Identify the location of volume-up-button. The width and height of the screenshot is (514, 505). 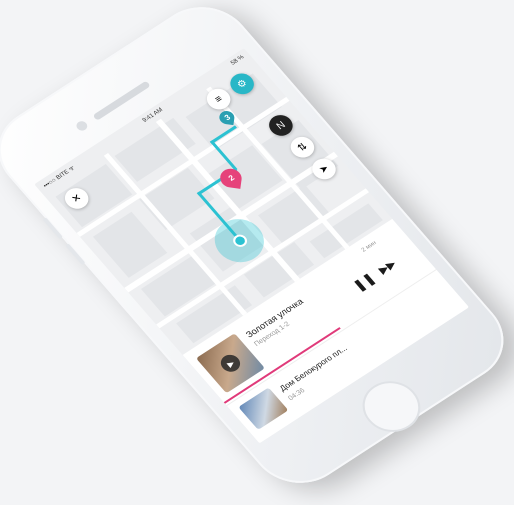
(53, 228).